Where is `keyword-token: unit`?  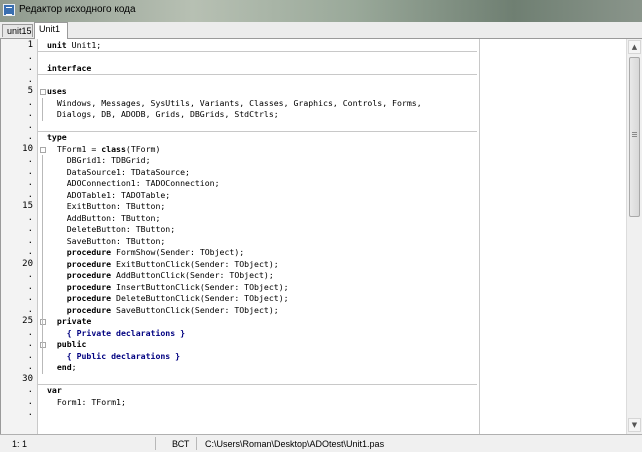
keyword-token: unit is located at coordinates (57, 45).